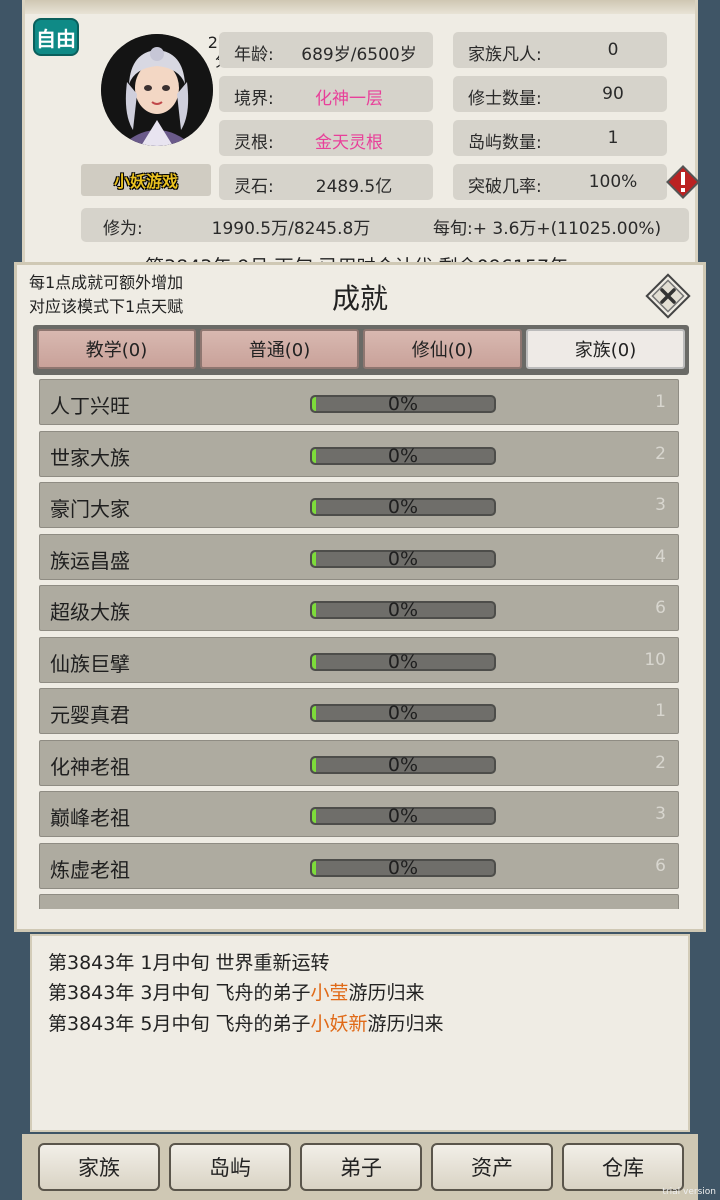  I want to click on stone-value: 2489.5亿, so click(354, 187).